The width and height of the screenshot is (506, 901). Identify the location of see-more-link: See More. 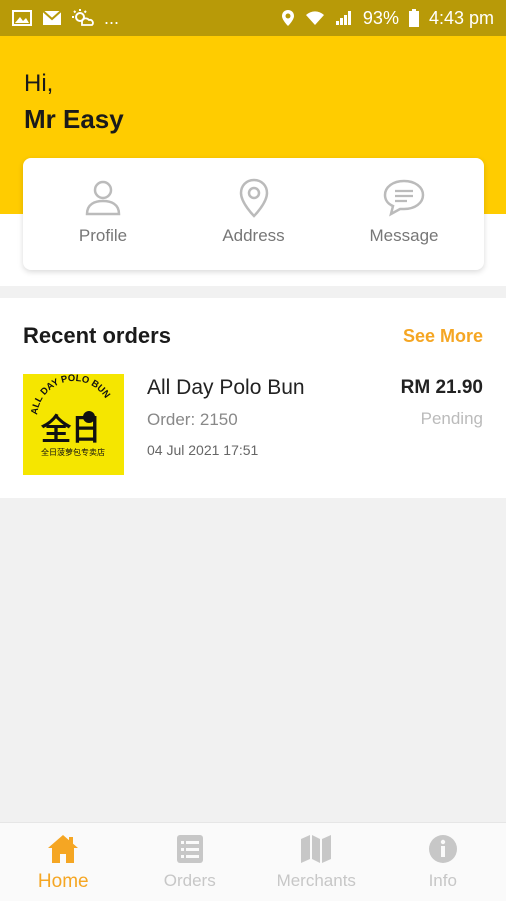
(443, 336).